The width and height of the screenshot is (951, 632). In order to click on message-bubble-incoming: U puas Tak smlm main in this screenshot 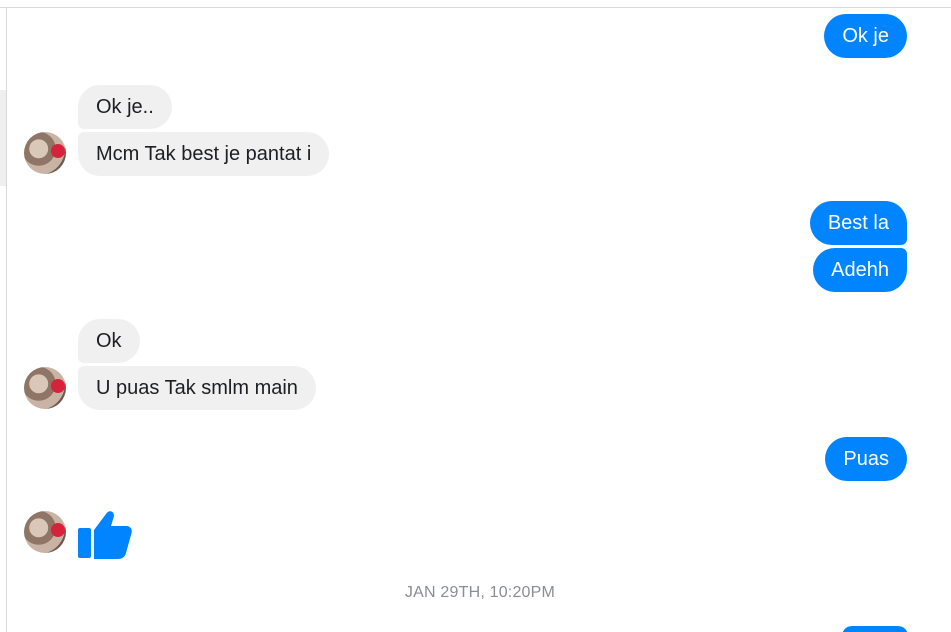, I will do `click(197, 388)`.